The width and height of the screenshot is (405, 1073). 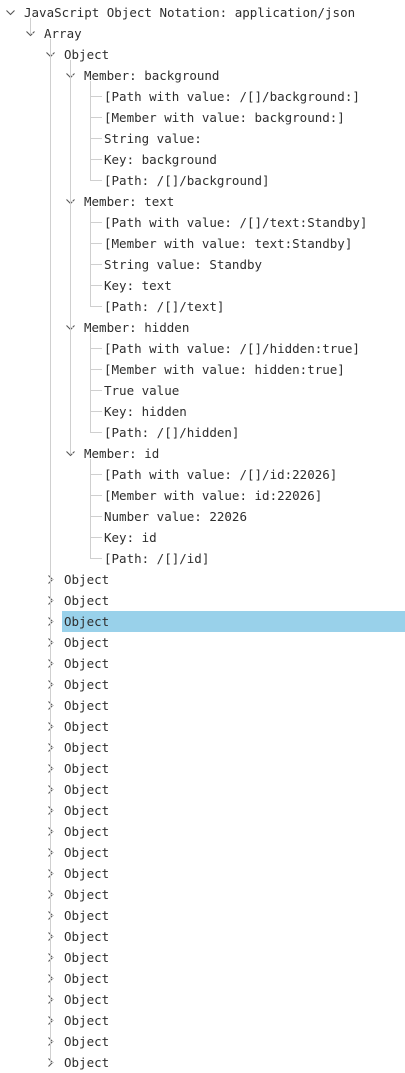 What do you see at coordinates (202, 453) in the screenshot?
I see `tree-node-member: Member: id` at bounding box center [202, 453].